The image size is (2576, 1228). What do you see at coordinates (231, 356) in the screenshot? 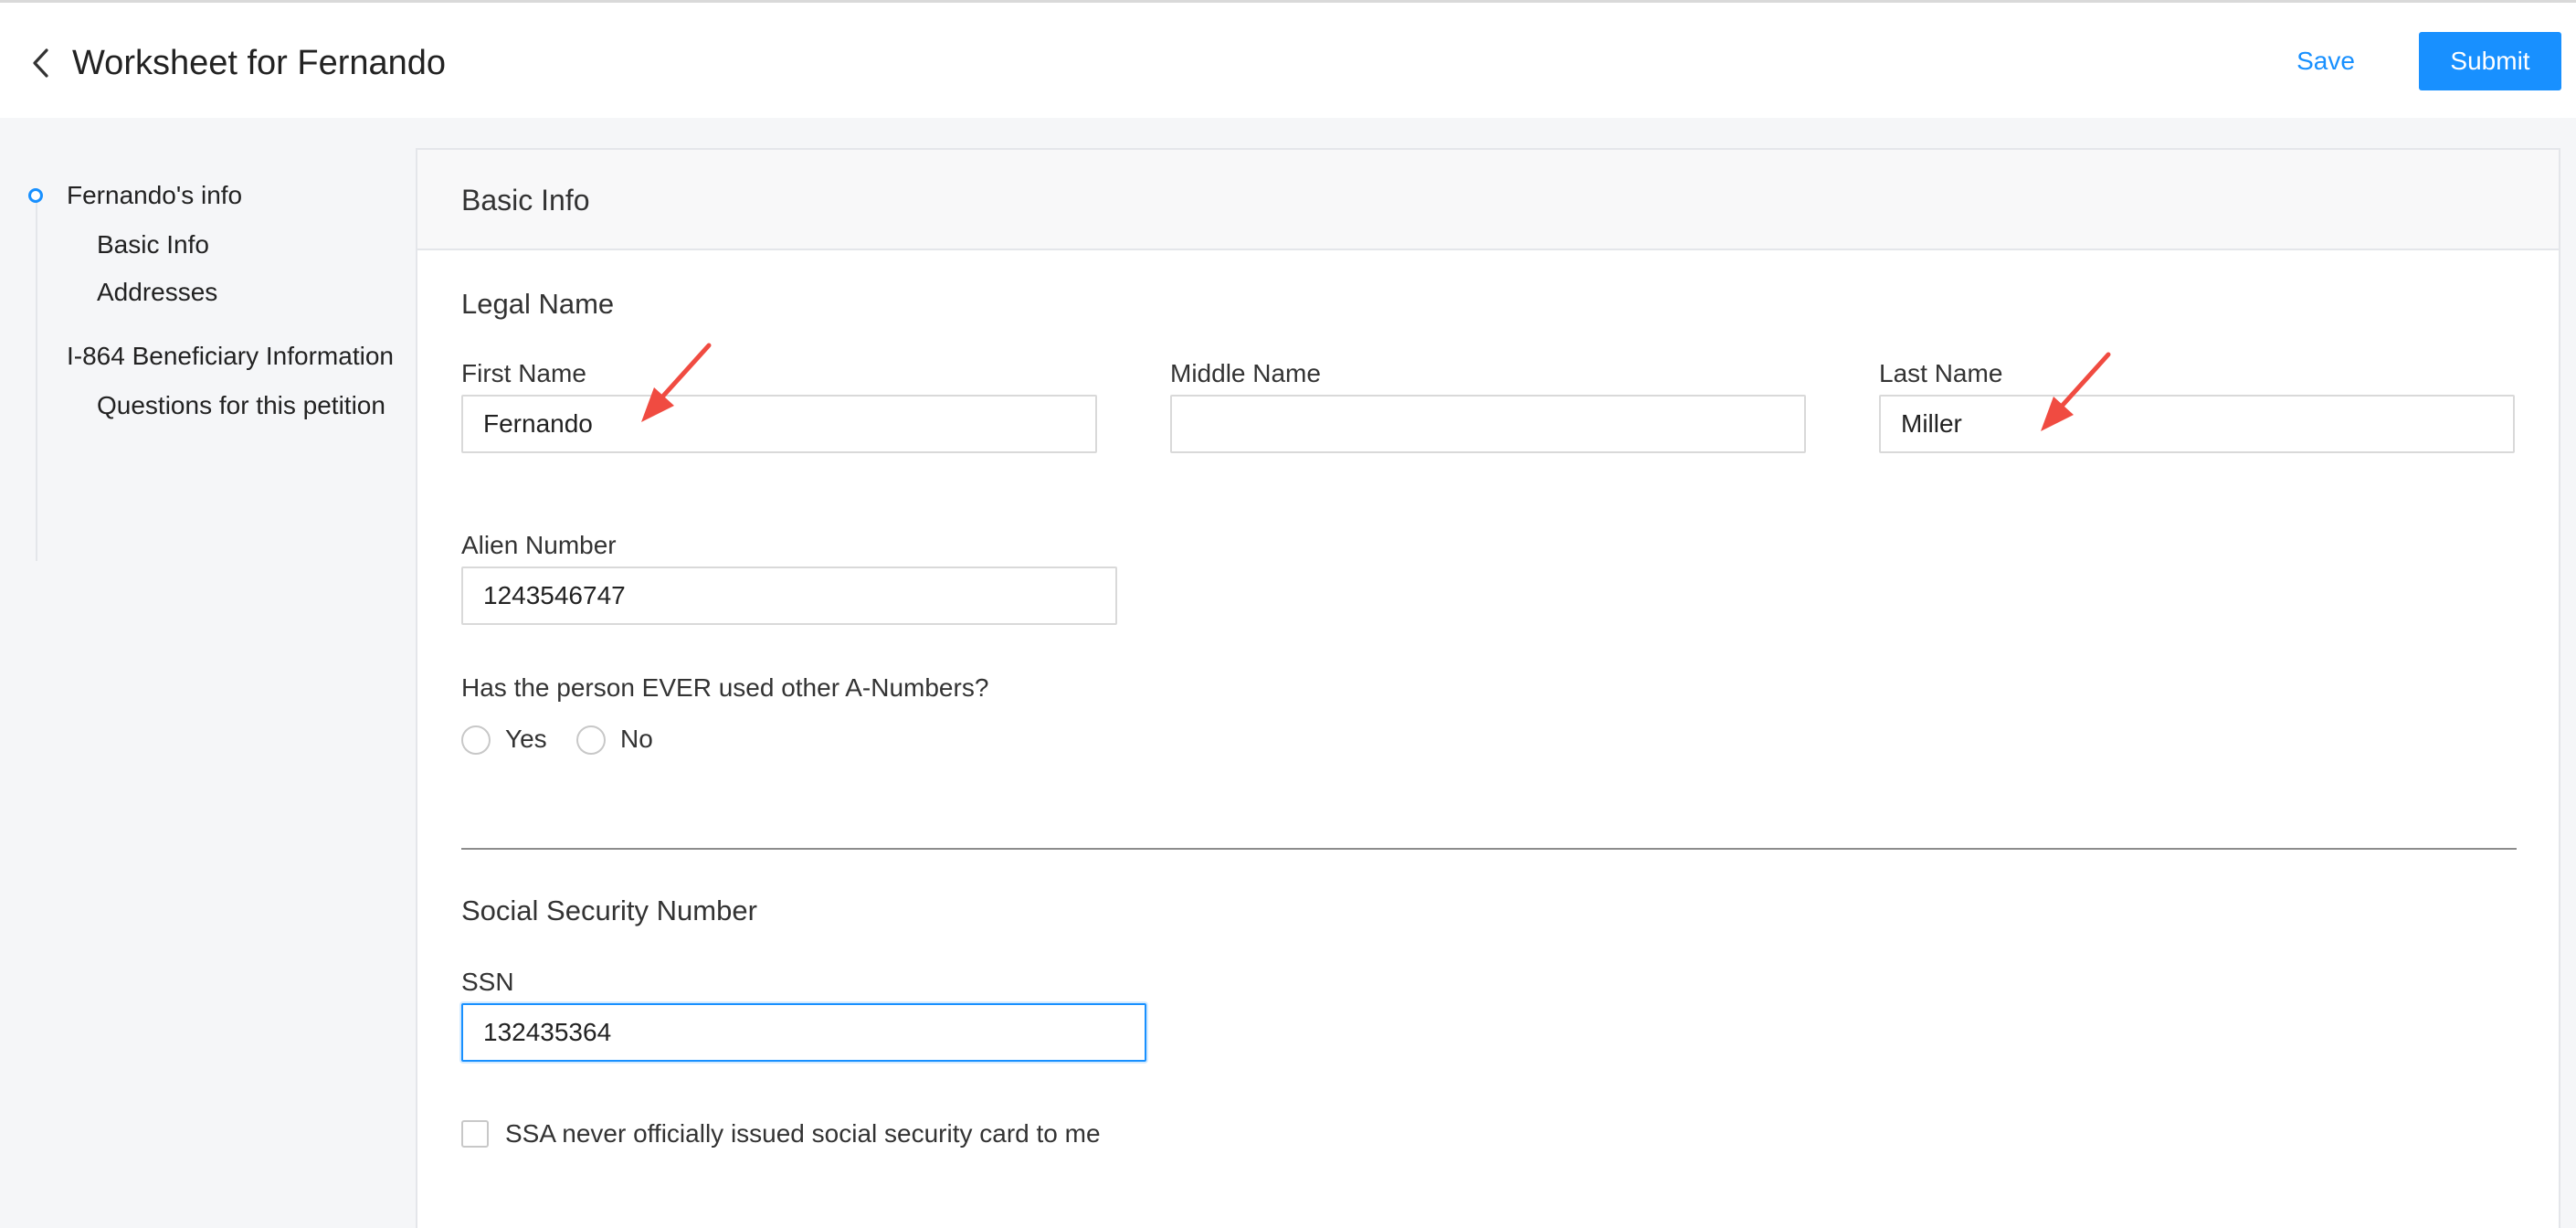
I see `sidebar-item-i864-beneficiary: I-864 Beneficiary Information` at bounding box center [231, 356].